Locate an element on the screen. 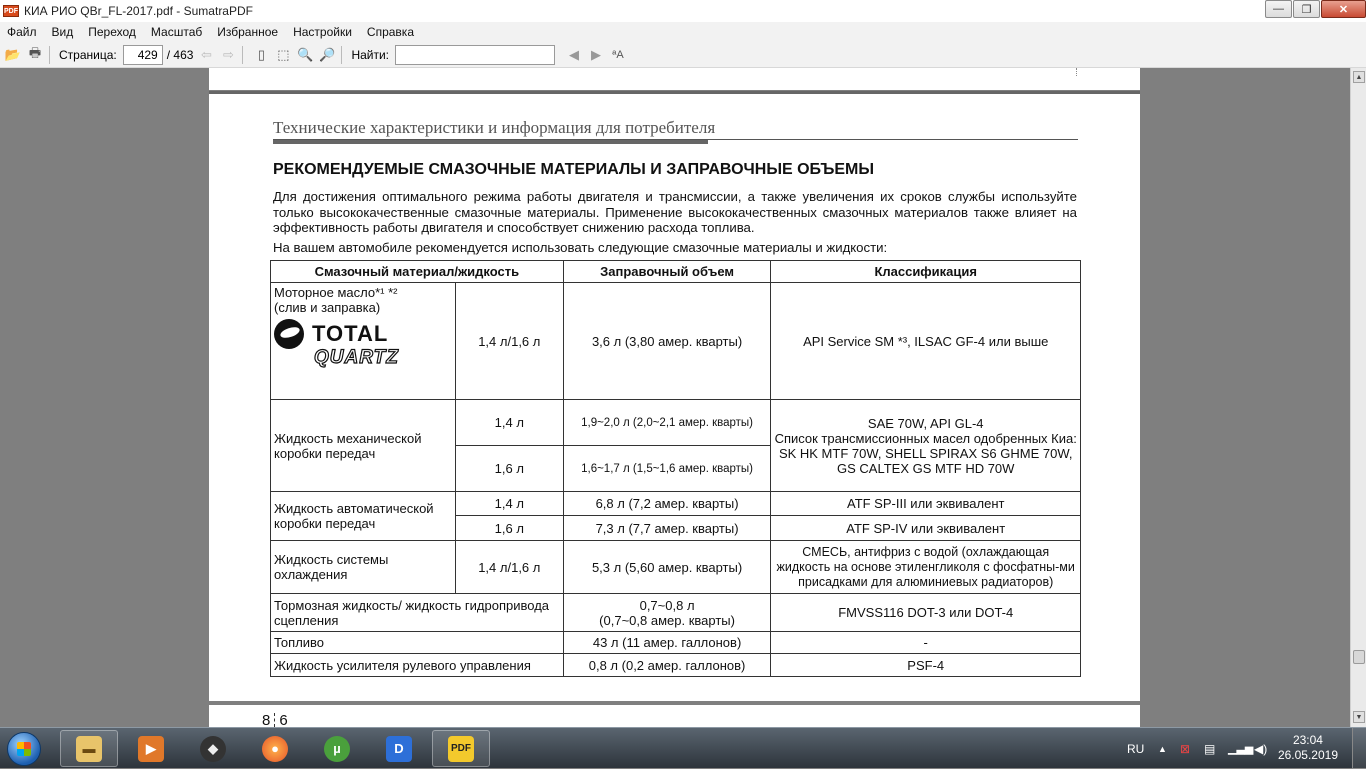  daum-player-icon: D is located at coordinates (399, 748).